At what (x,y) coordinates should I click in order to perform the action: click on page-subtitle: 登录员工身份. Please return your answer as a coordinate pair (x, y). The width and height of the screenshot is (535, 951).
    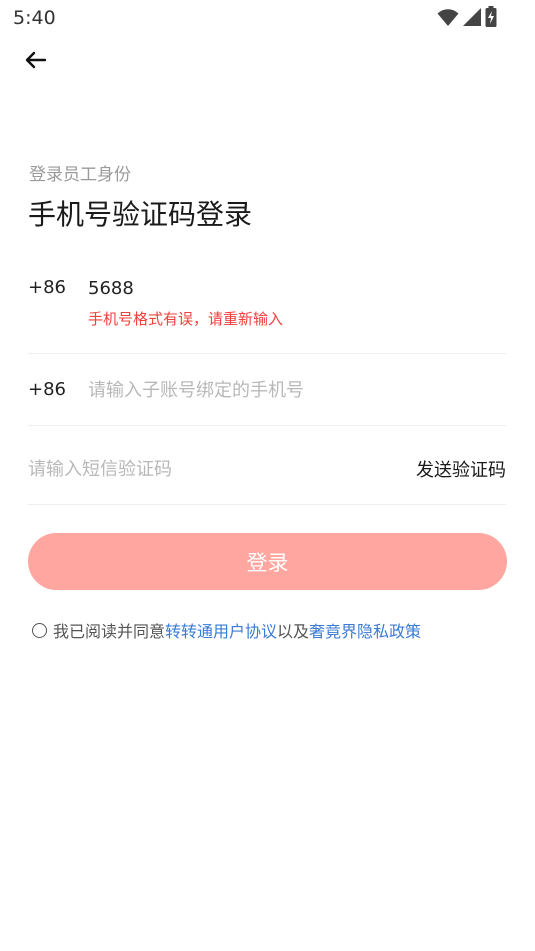
    Looking at the image, I should click on (80, 175).